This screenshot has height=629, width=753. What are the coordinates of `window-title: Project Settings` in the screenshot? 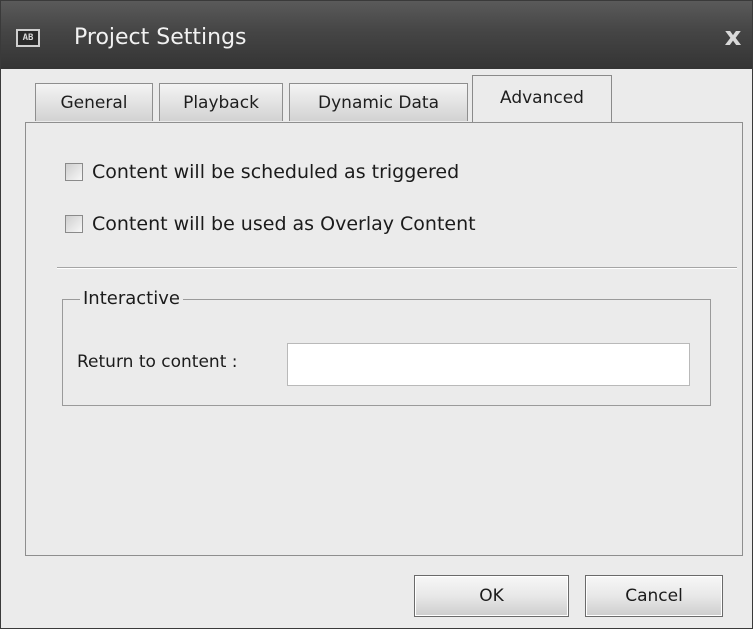 It's located at (160, 37).